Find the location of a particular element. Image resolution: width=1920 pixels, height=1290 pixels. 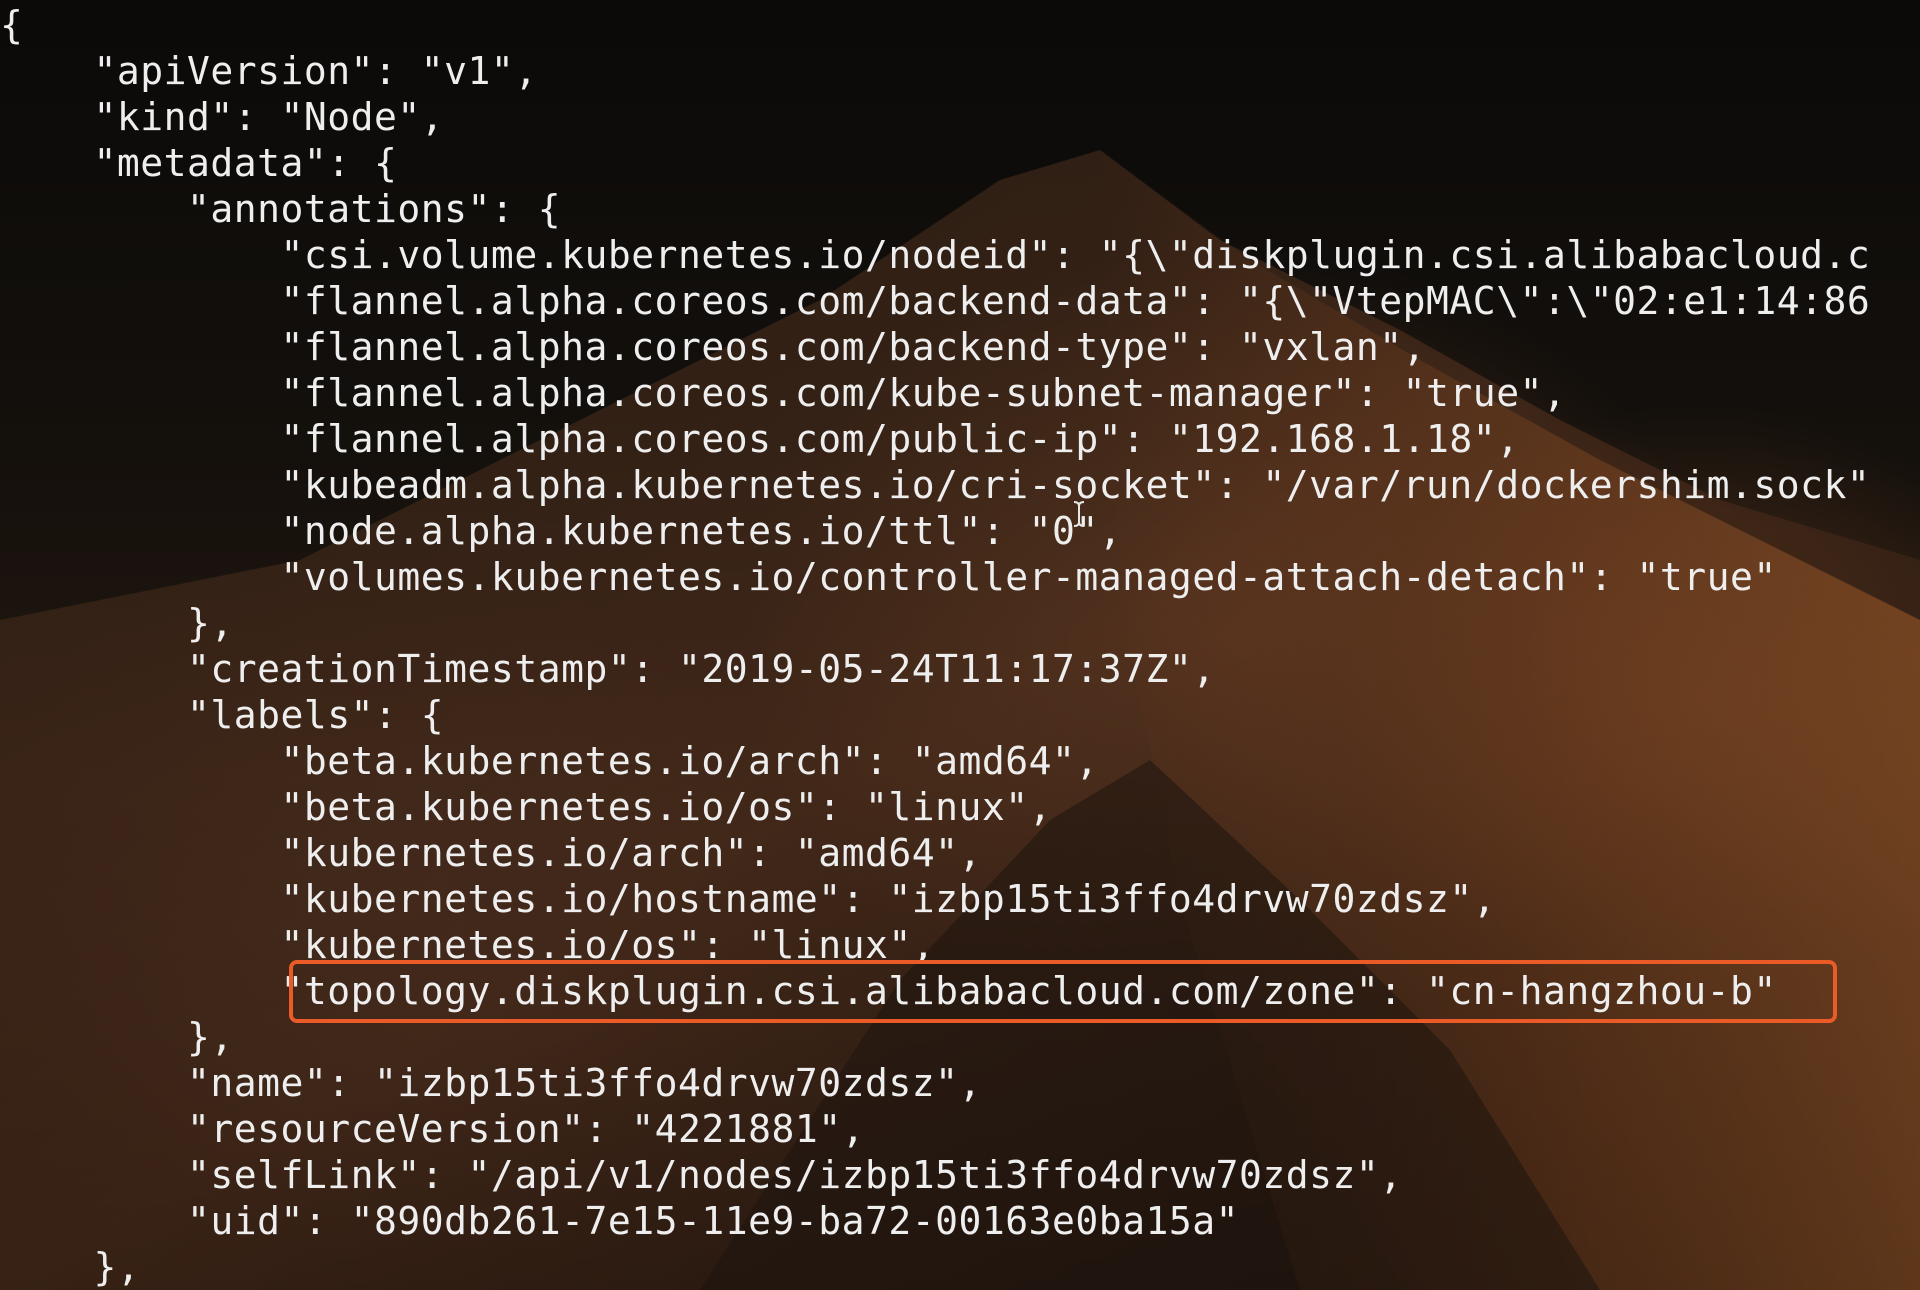

code-line: "apiVersion": "v1", is located at coordinates (269, 71).